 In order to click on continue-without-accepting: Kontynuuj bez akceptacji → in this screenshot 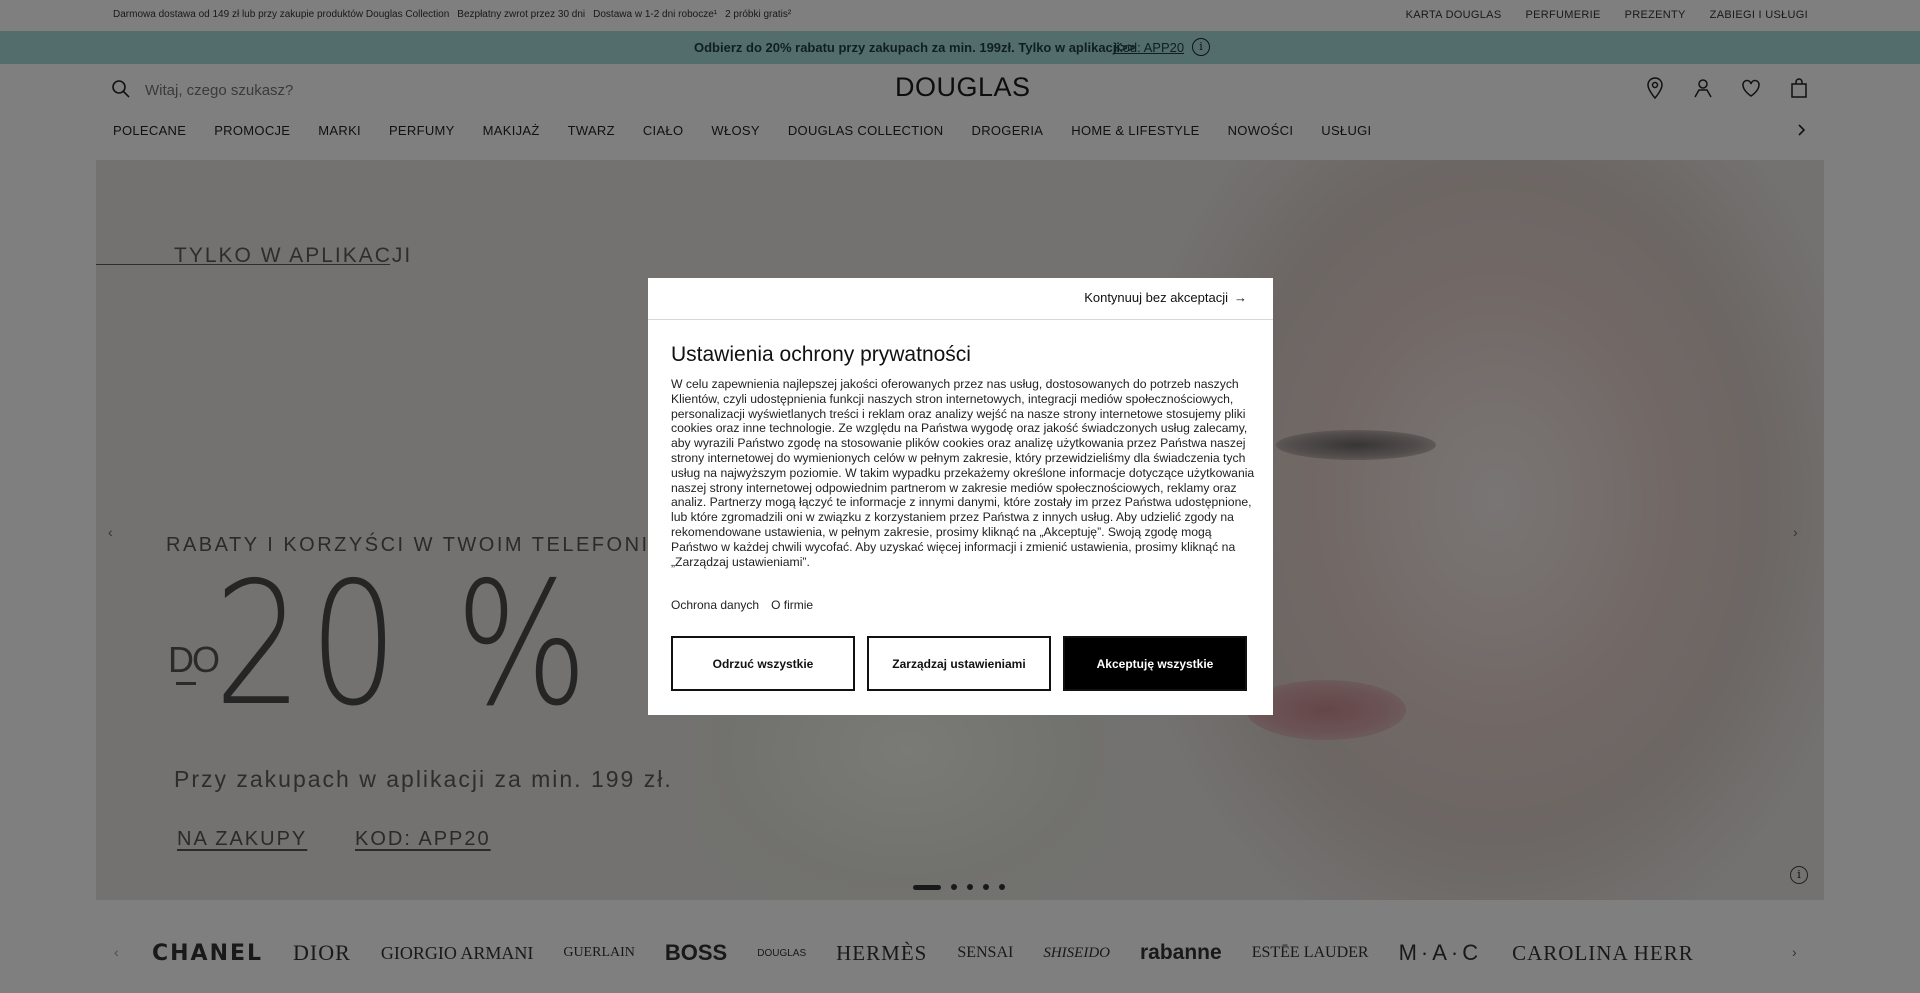, I will do `click(1165, 297)`.